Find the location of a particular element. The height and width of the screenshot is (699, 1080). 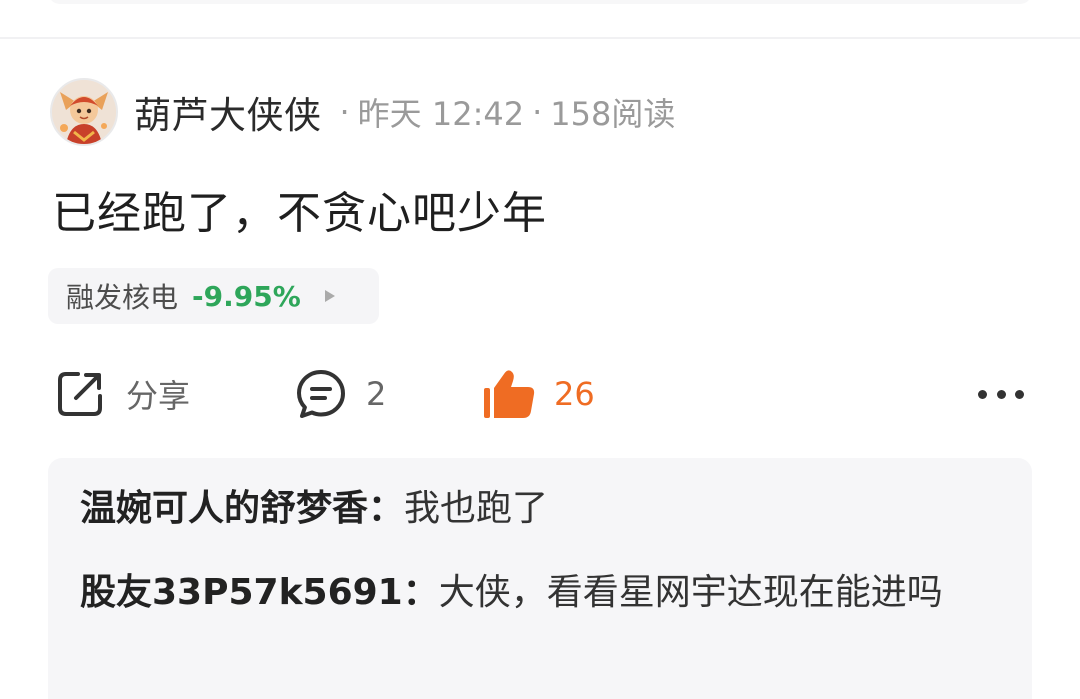

comment-item: 股友33P57k5691：大侠，看看星网宇达现在能进吗 is located at coordinates (540, 593).